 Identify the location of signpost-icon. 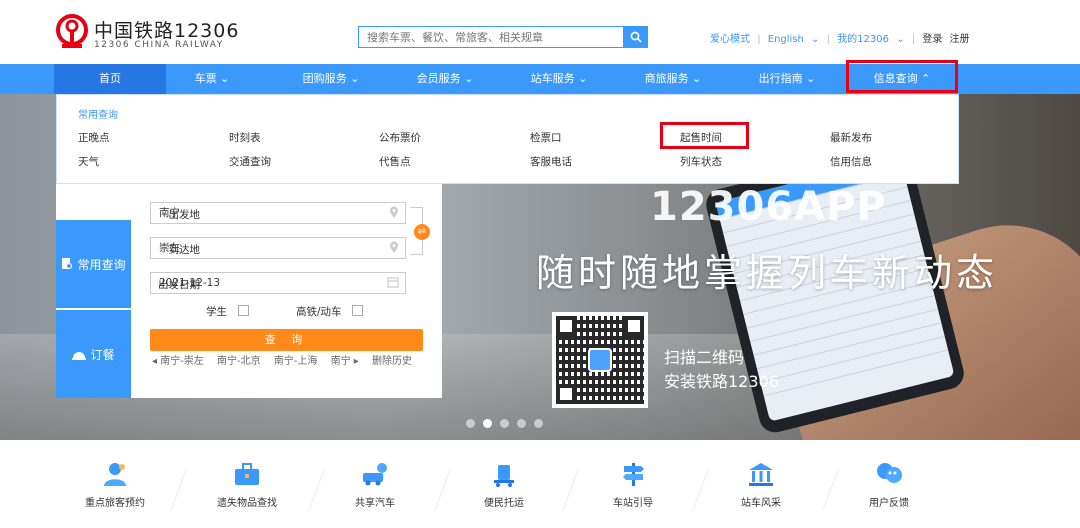
(633, 474).